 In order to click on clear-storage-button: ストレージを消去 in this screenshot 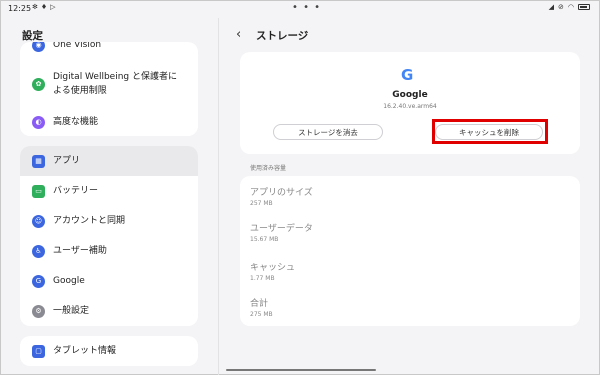, I will do `click(328, 132)`.